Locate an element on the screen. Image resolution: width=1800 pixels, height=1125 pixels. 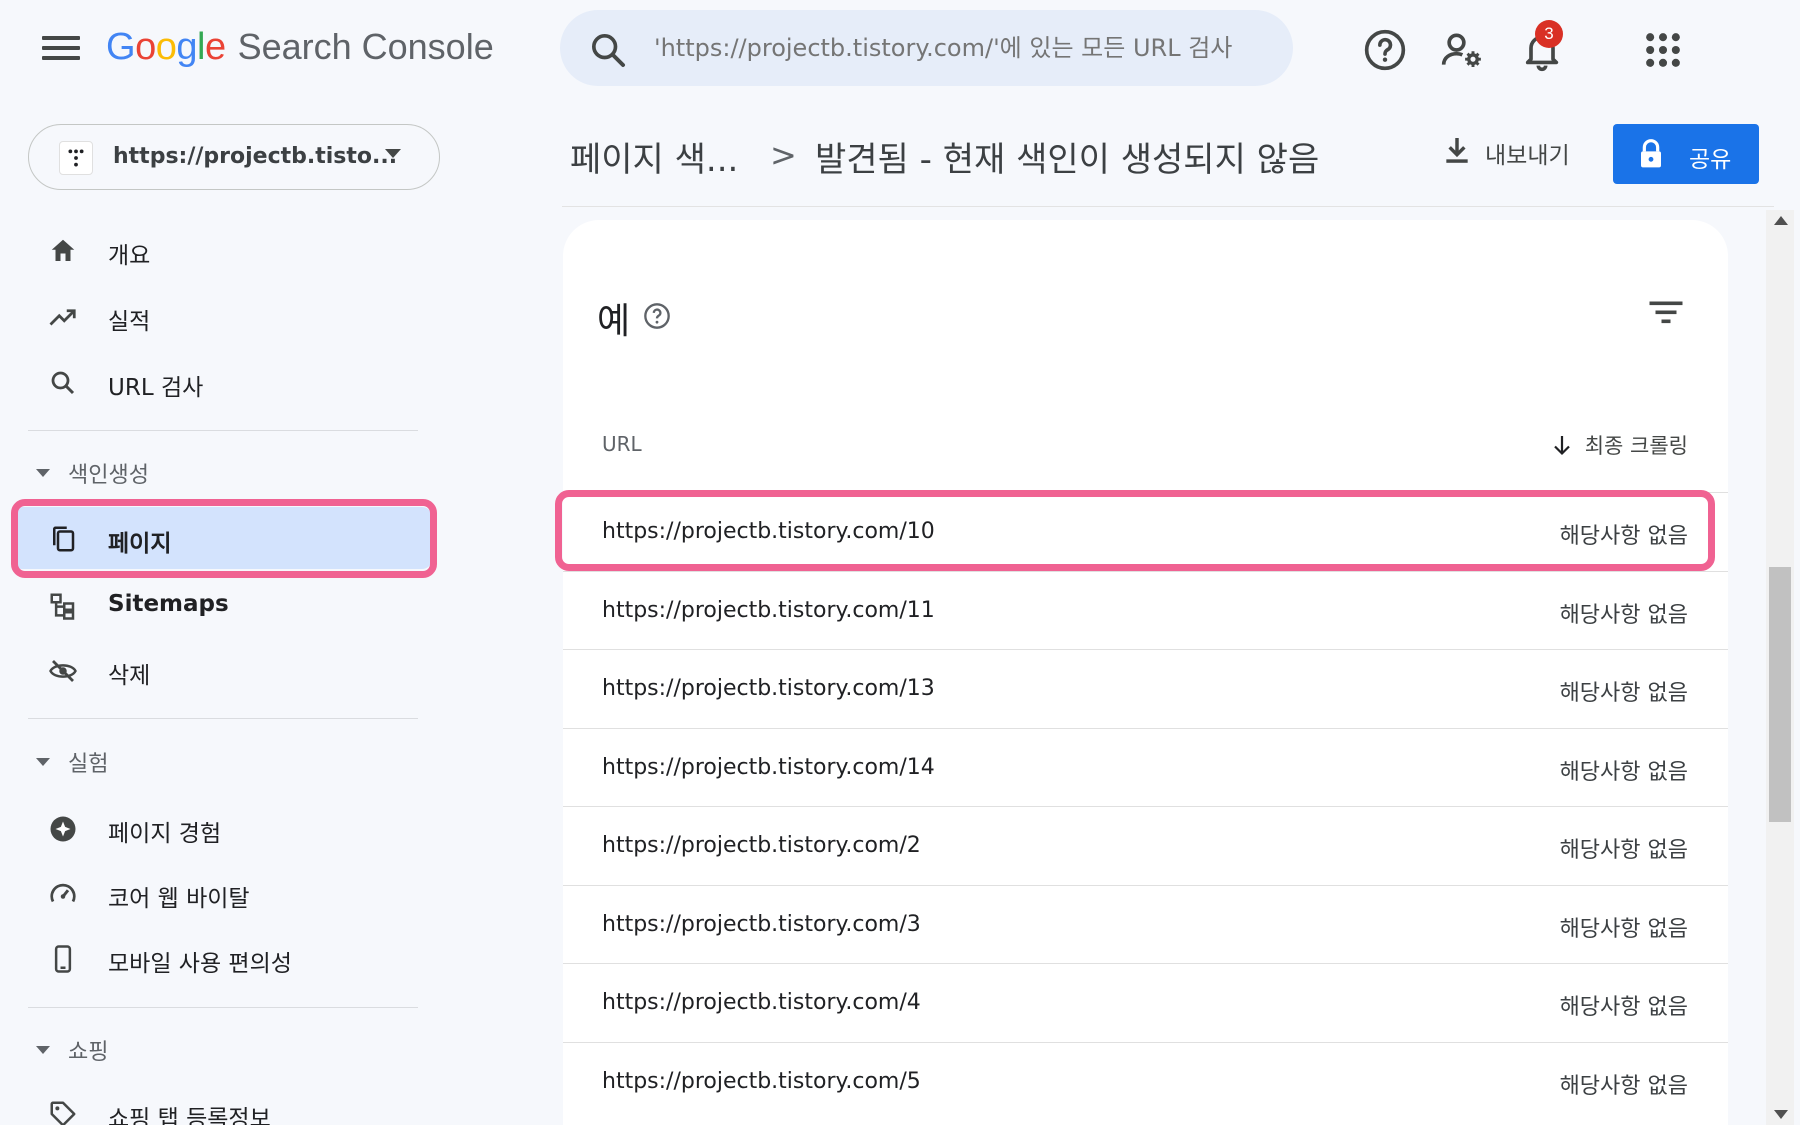
sidebar-item-overview: 개요 is located at coordinates (222, 250).